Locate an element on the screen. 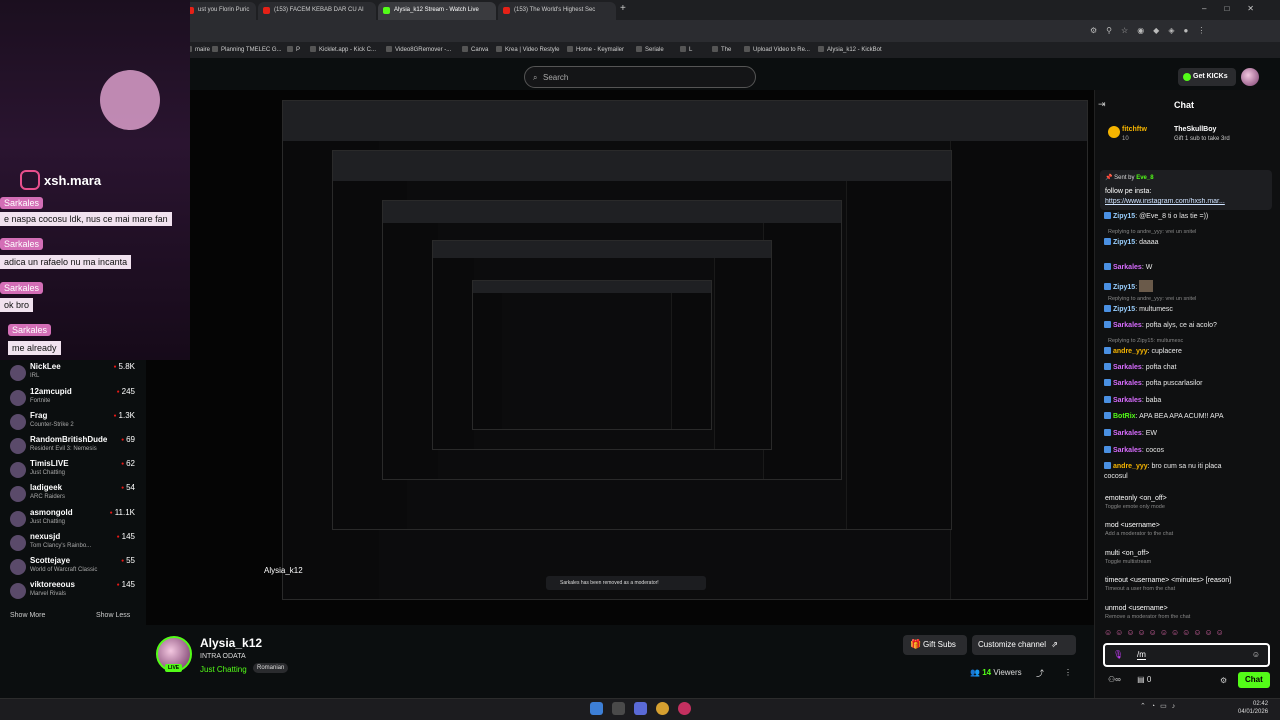 Image resolution: width=1280 pixels, height=720 pixels. chrome-icon is located at coordinates (662, 708).